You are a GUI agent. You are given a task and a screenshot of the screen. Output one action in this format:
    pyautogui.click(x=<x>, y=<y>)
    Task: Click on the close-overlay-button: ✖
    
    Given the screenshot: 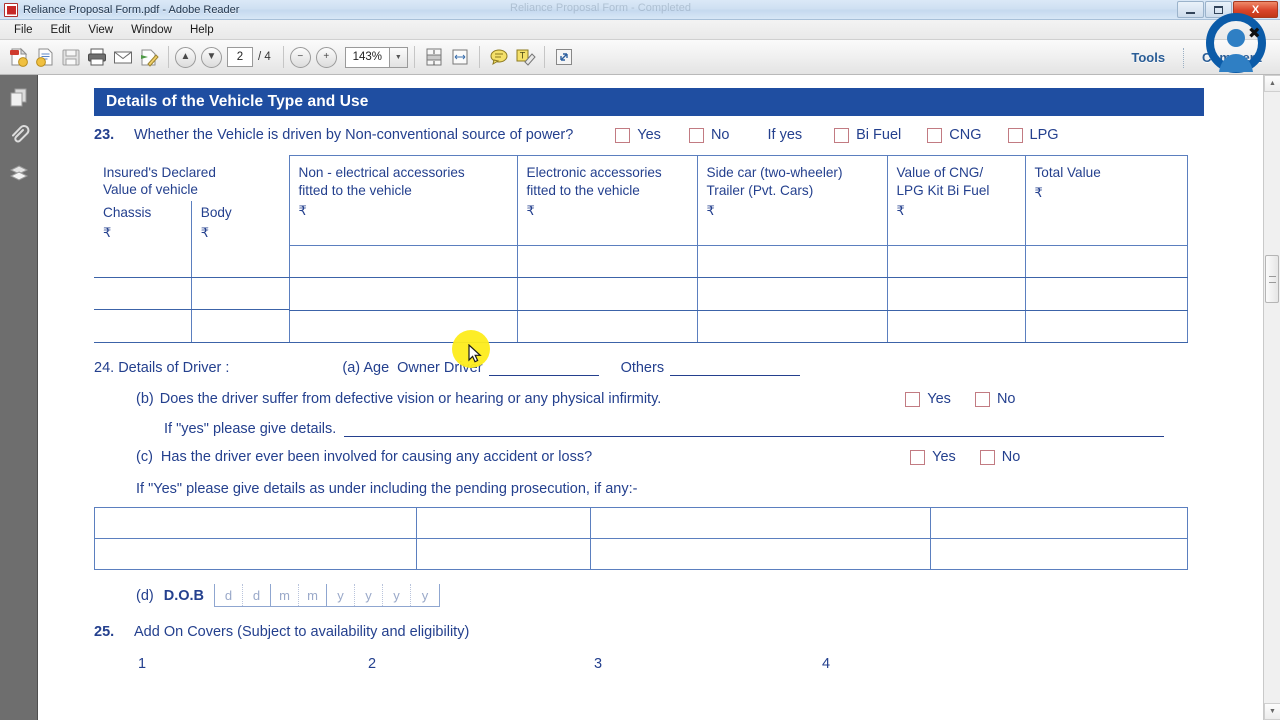 What is the action you would take?
    pyautogui.click(x=1254, y=33)
    